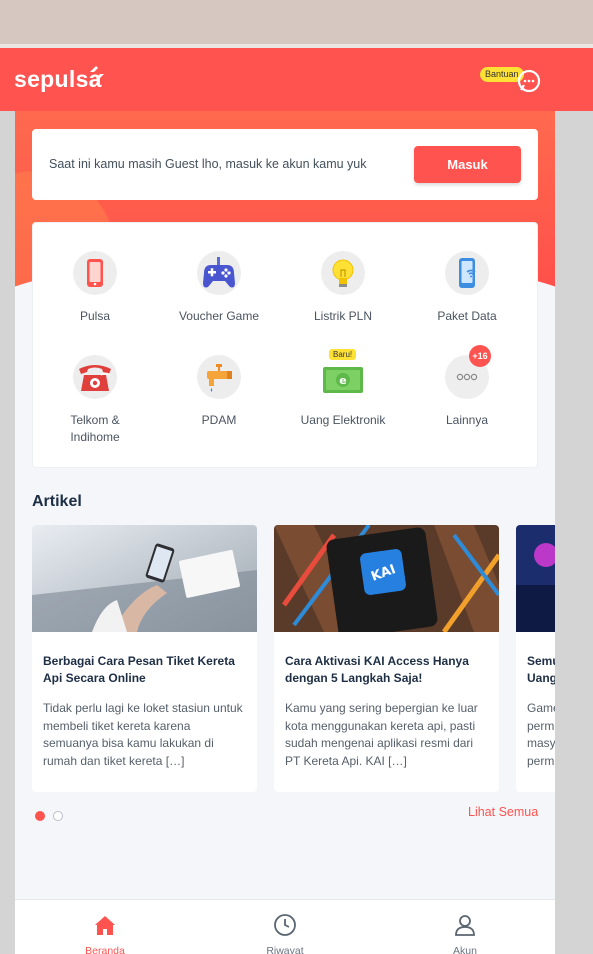  Describe the element at coordinates (296, 22) in the screenshot. I see `browser-top-band` at that location.